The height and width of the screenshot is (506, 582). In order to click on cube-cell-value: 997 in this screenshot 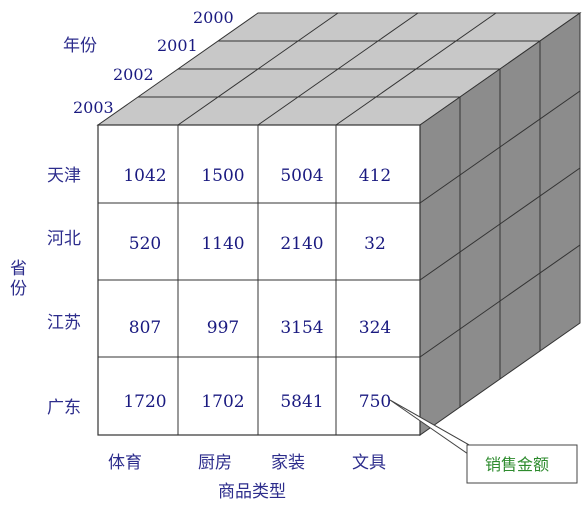, I will do `click(223, 328)`.